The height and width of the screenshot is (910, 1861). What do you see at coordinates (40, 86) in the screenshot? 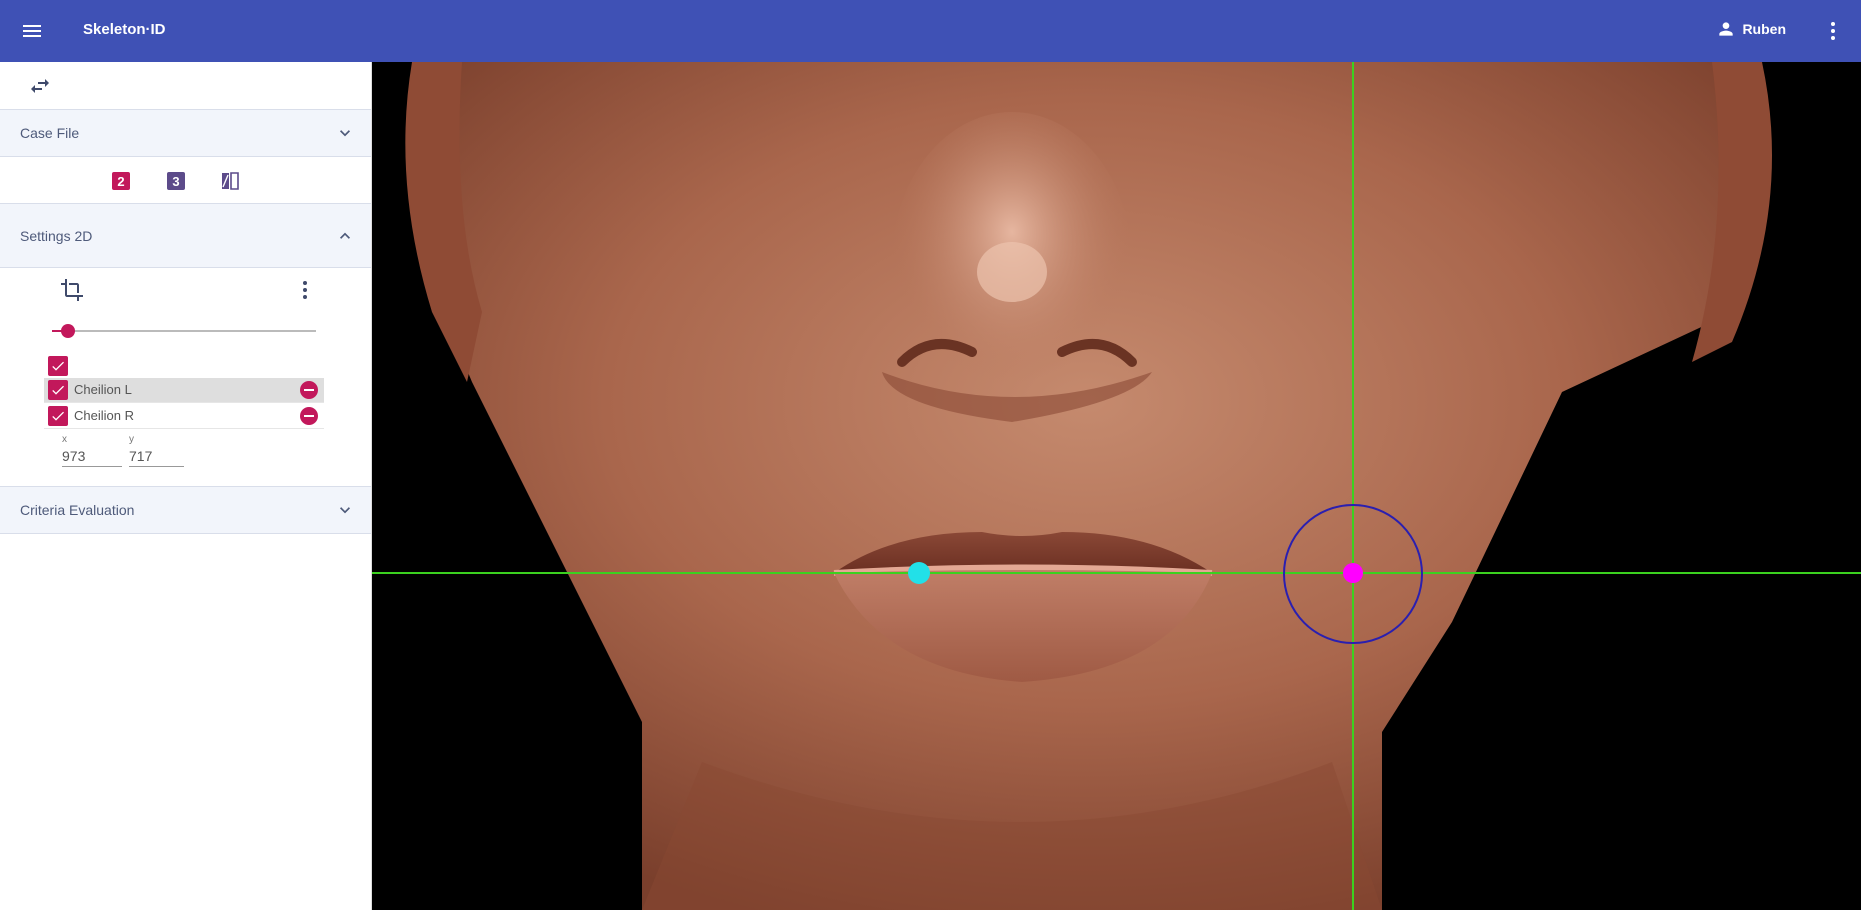
I see `swap-horiz-icon` at bounding box center [40, 86].